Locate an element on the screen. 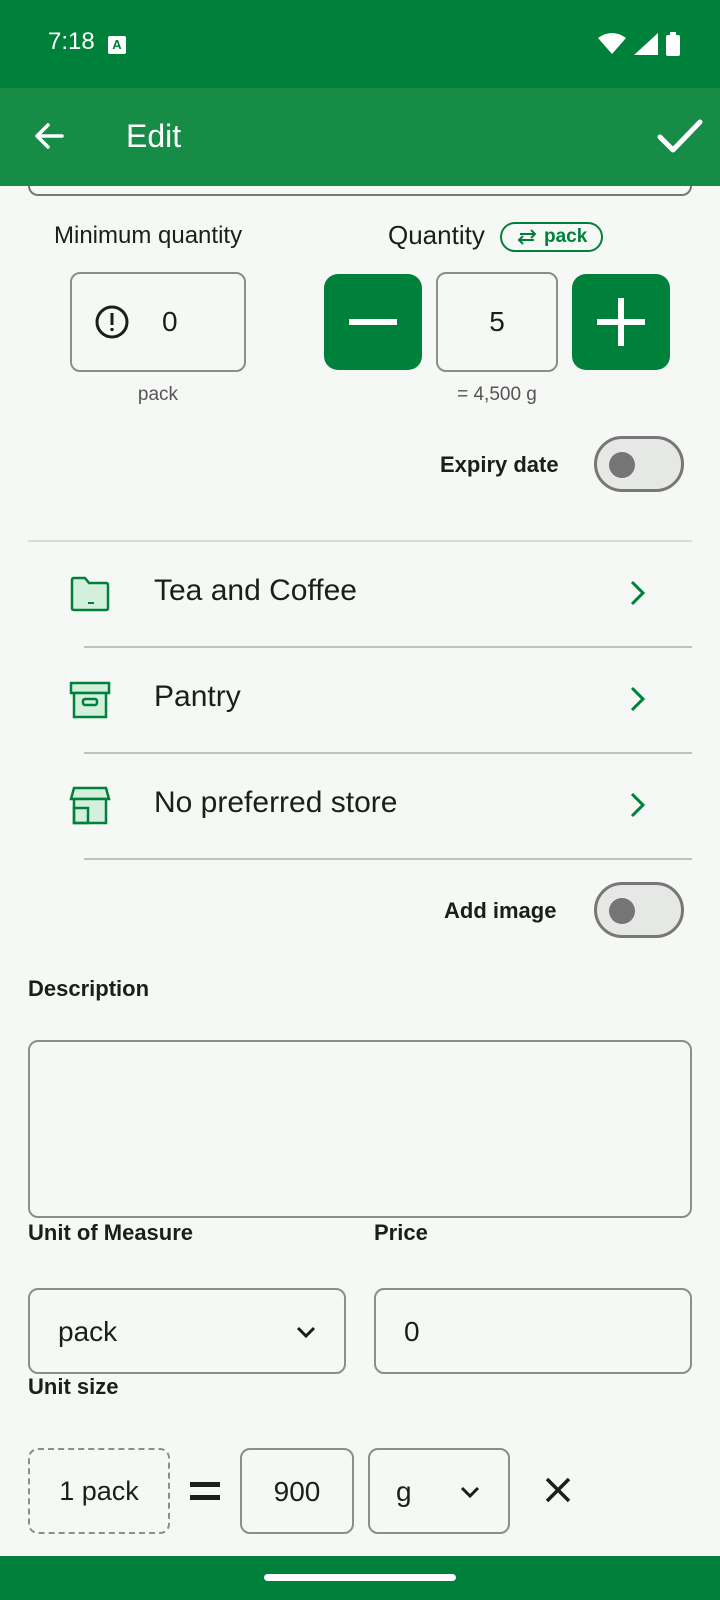  increase-quantity-button is located at coordinates (621, 322).